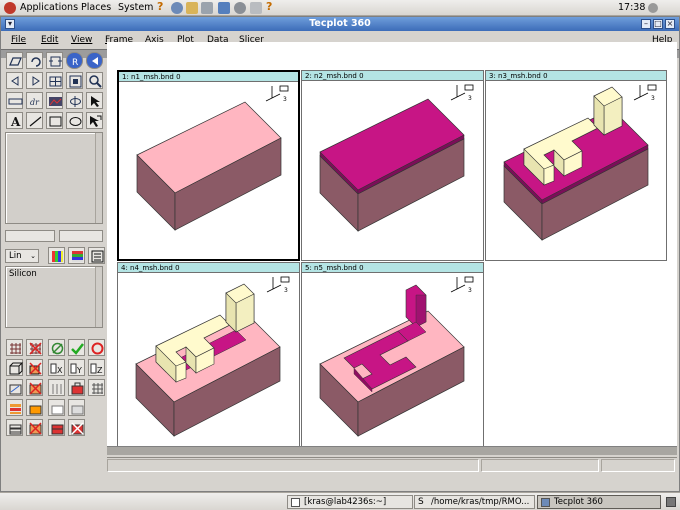 The image size is (680, 510). I want to click on streamtrace-off-icon, so click(34, 387).